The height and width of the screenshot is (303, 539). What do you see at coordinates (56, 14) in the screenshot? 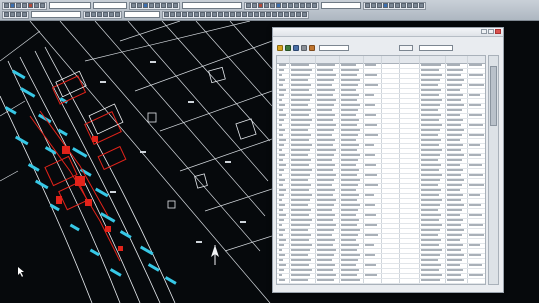
I see `layer-combo` at bounding box center [56, 14].